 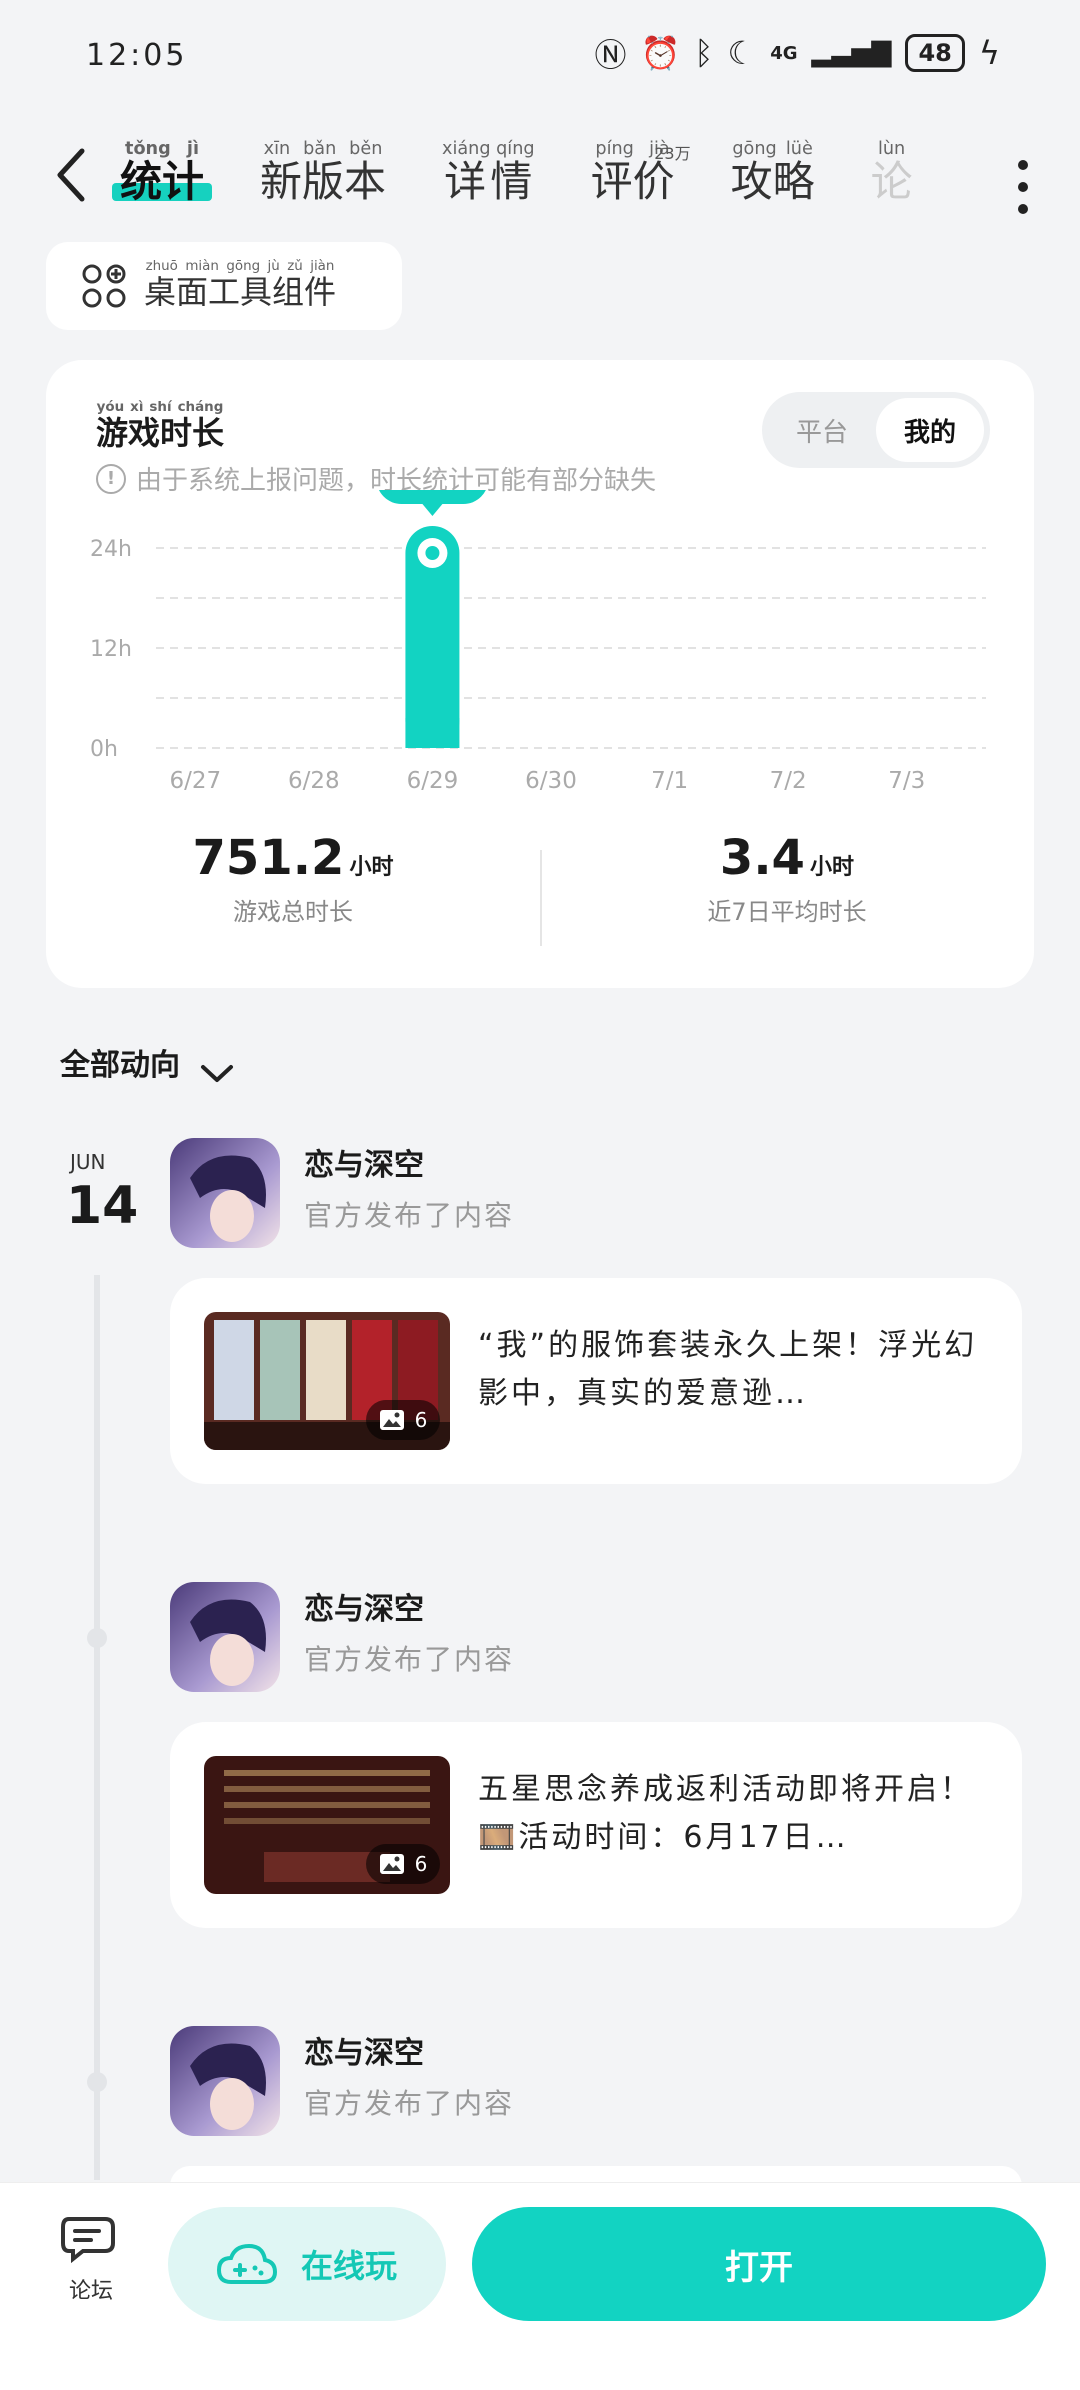 What do you see at coordinates (432, 553) in the screenshot?
I see `bar-marker-inner` at bounding box center [432, 553].